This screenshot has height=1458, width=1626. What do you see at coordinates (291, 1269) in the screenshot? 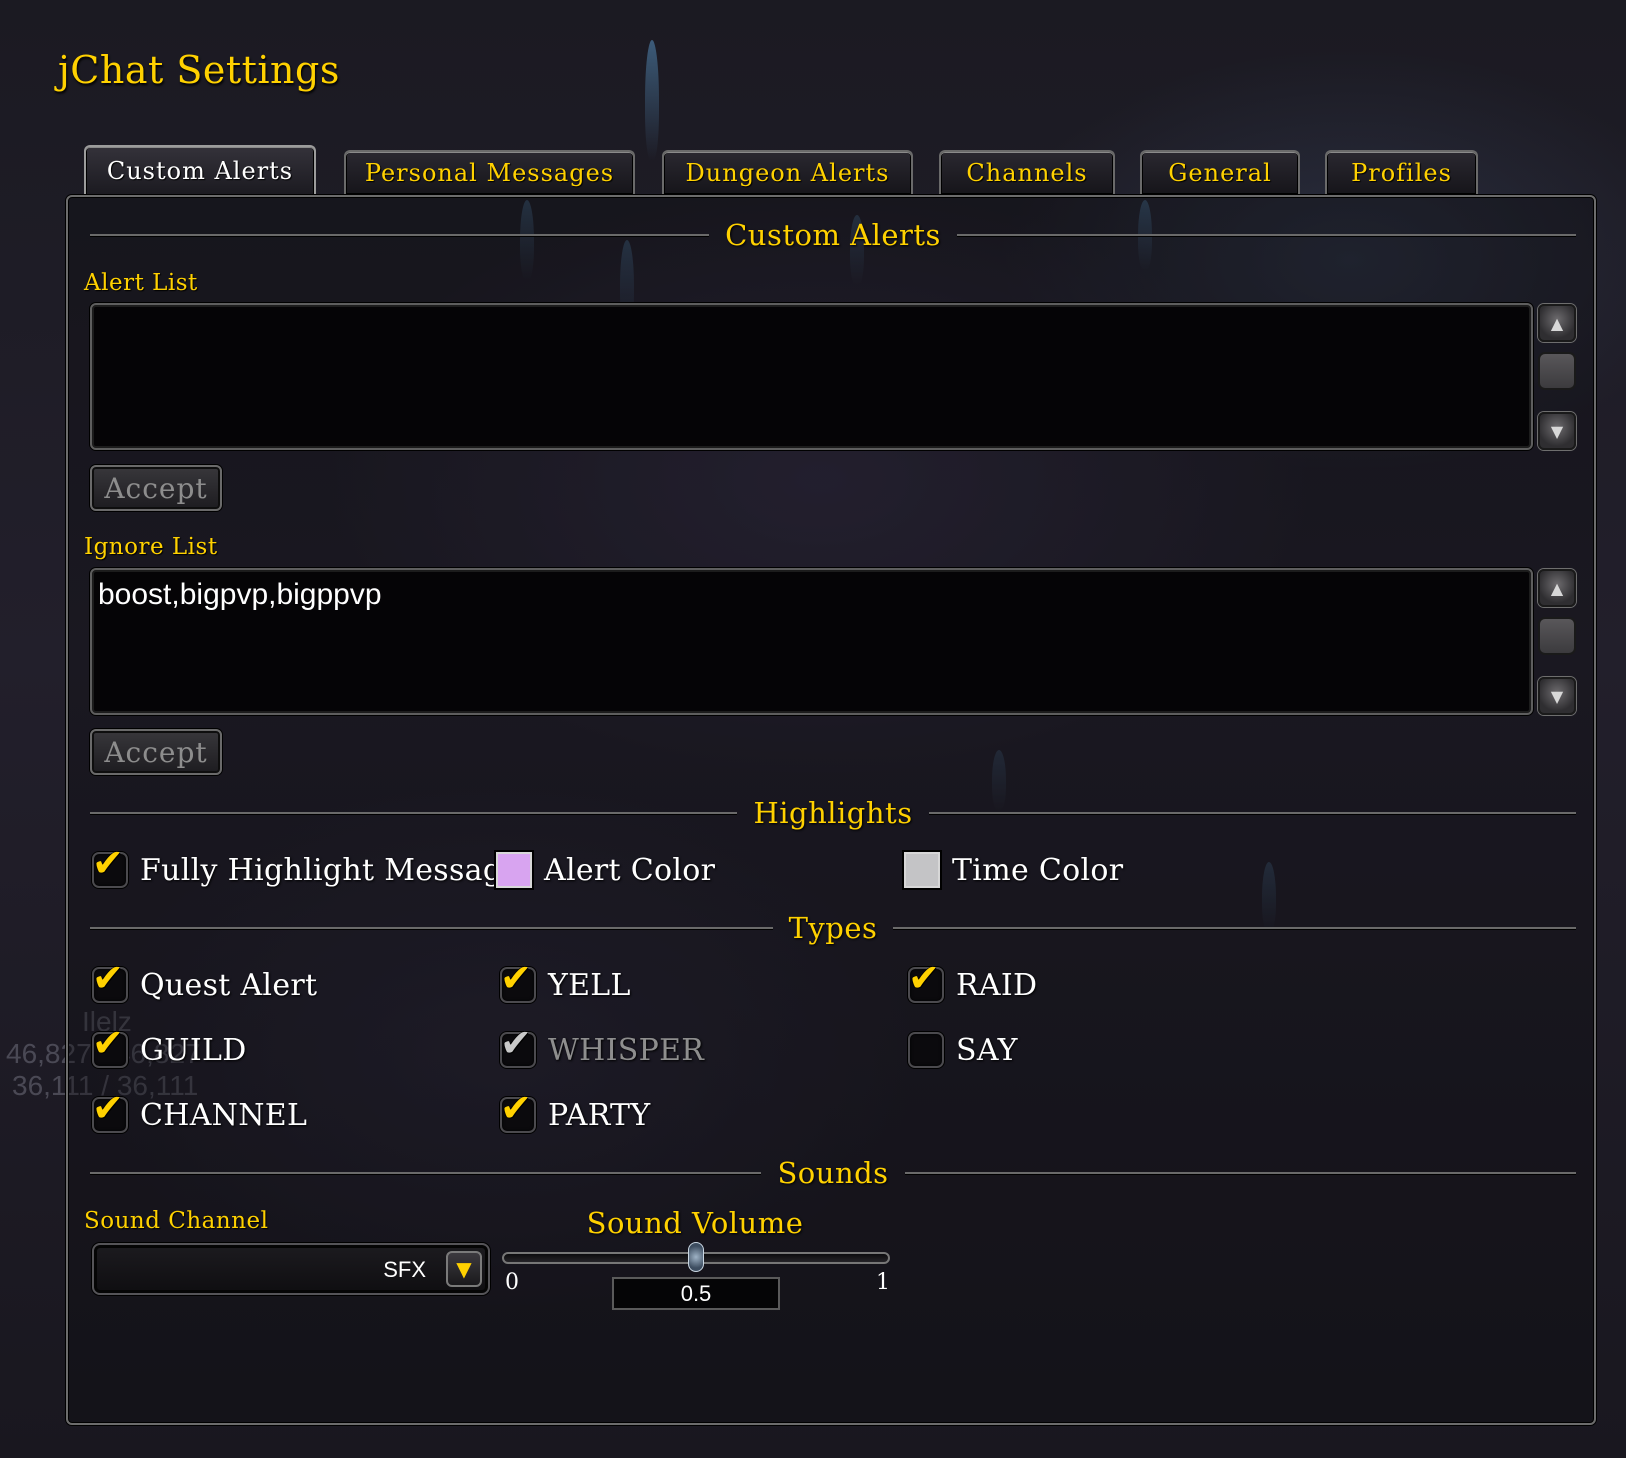
I see `sound-channel-dropdown: SFX ▼` at bounding box center [291, 1269].